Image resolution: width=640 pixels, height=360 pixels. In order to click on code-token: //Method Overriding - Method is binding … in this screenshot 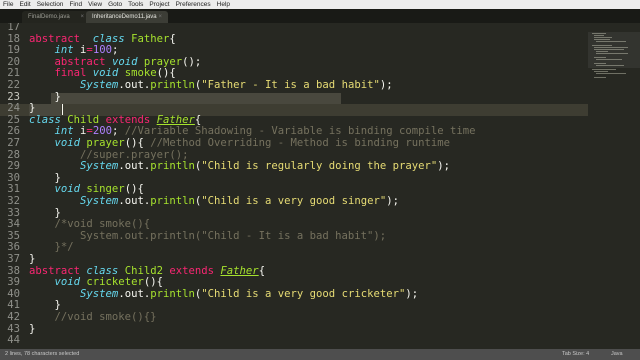, I will do `click(300, 143)`.